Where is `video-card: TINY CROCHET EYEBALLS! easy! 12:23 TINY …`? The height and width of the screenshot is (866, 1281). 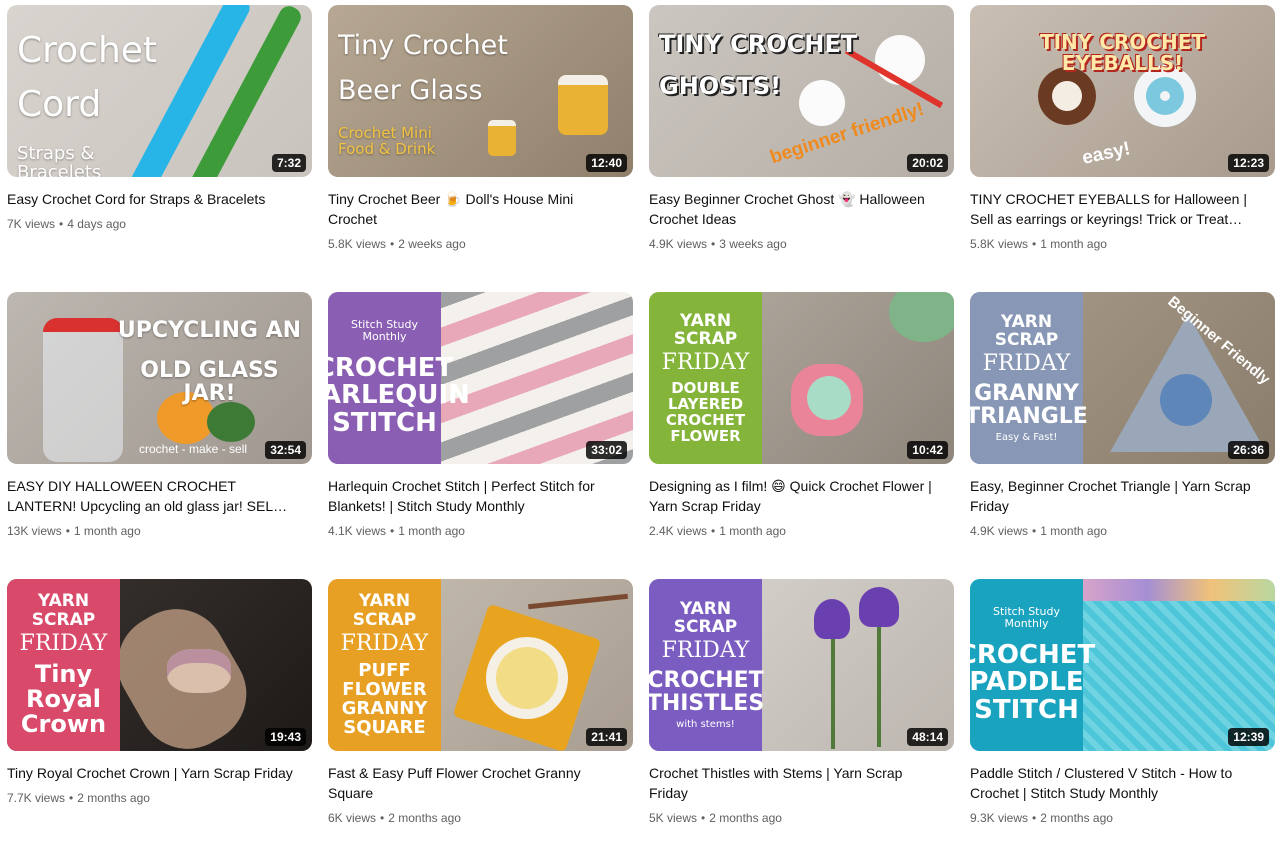 video-card: TINY CROCHET EYEBALLS! easy! 12:23 TINY … is located at coordinates (1122, 148).